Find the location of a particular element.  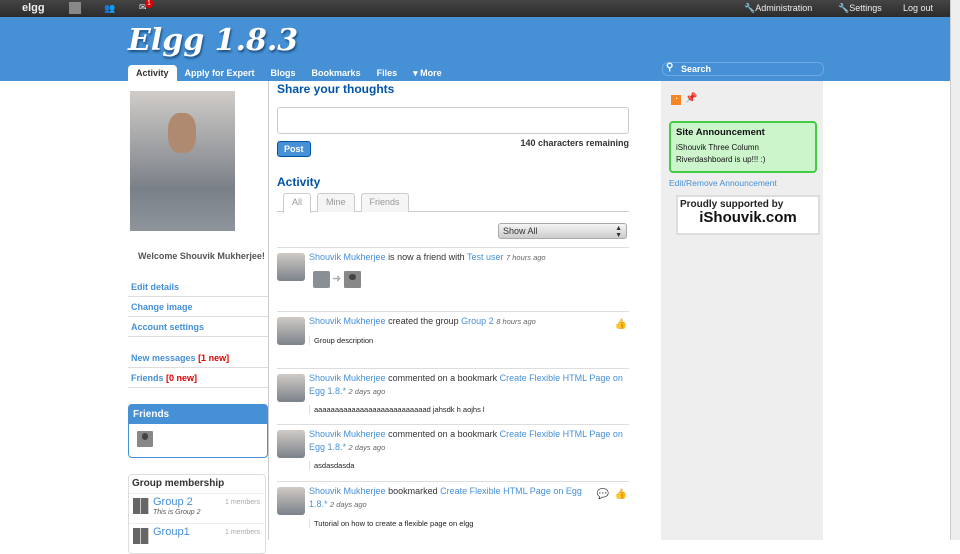

timestamp: 8 hours ago is located at coordinates (516, 321).